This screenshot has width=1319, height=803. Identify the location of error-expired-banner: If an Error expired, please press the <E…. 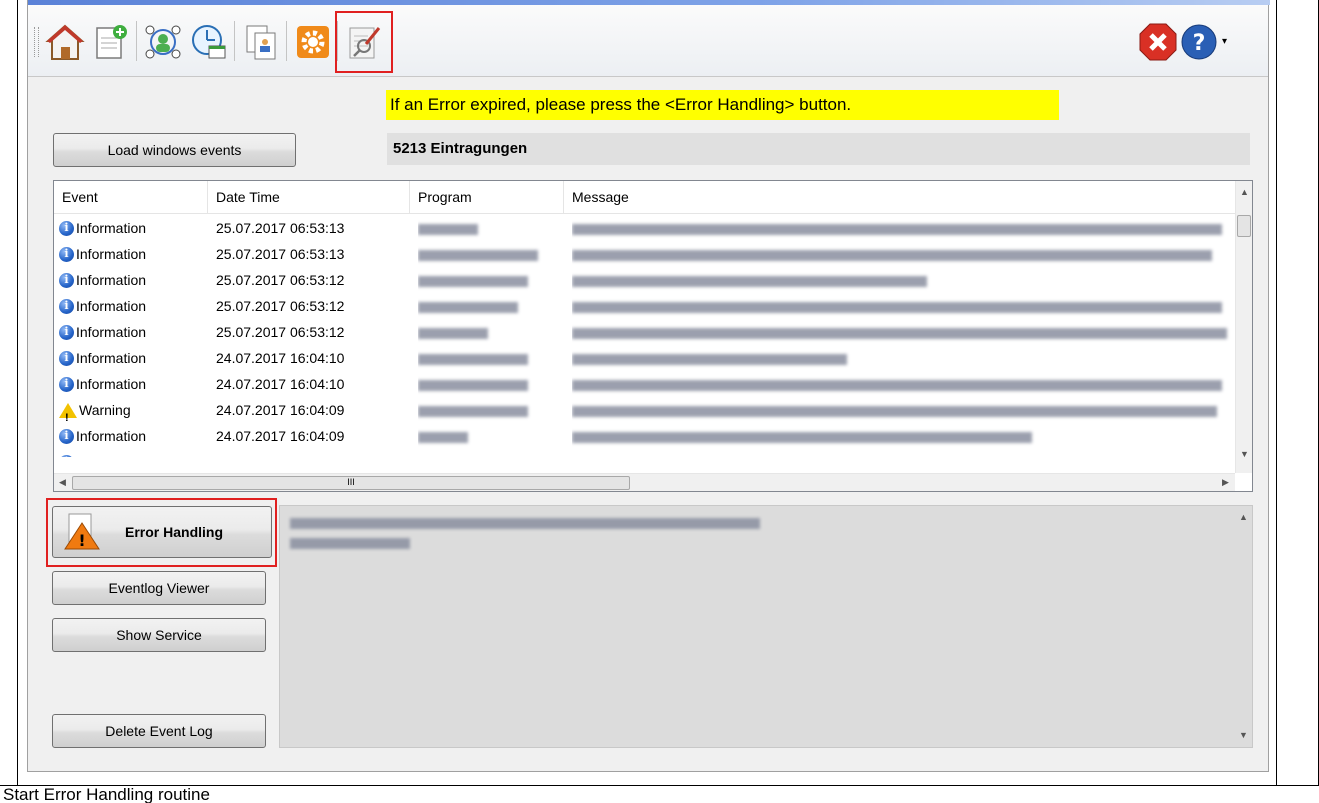
(722, 105).